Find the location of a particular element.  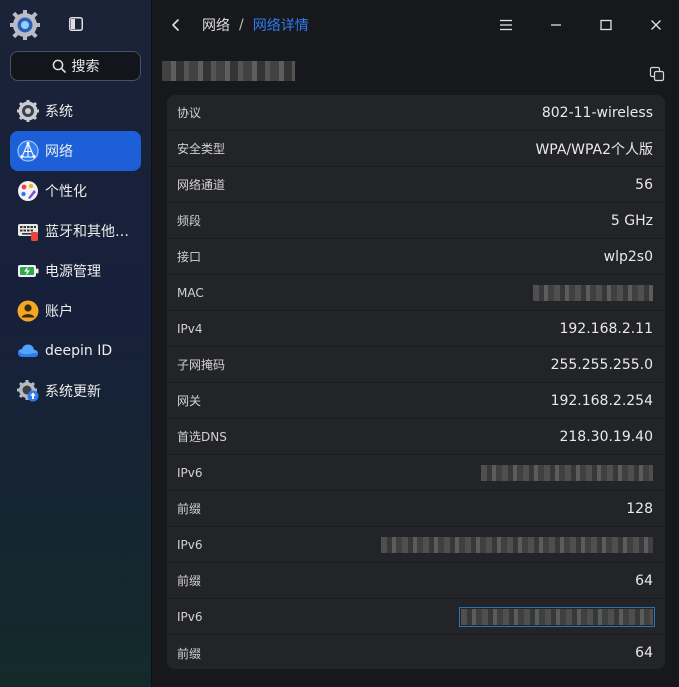

detail-row-subnet-mask: 子网掩码 255.255.255.0 is located at coordinates (416, 365).